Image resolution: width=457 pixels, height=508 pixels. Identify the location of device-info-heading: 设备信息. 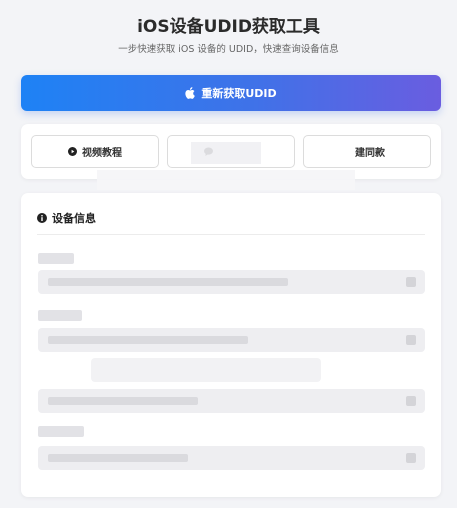
(66, 218).